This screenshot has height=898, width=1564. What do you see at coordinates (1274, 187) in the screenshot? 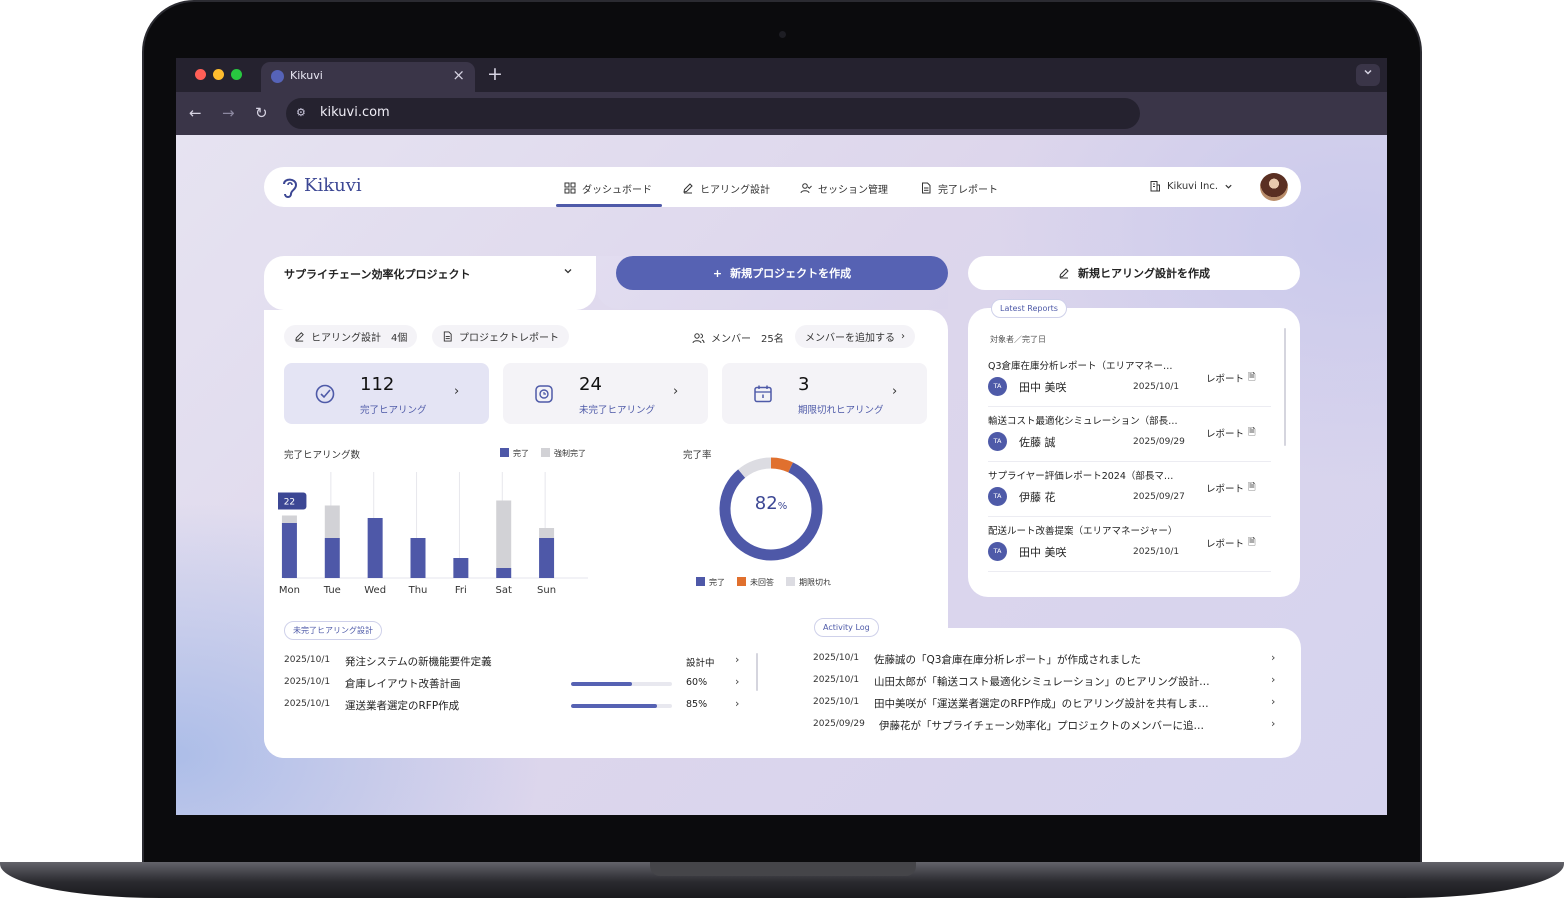
I see `user-avatar` at bounding box center [1274, 187].